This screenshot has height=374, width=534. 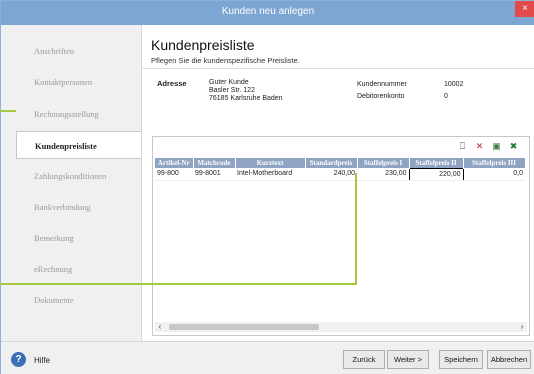 I want to click on sidebar-item-kontaktpersonen: Kontaktpersonen, so click(x=79, y=82).